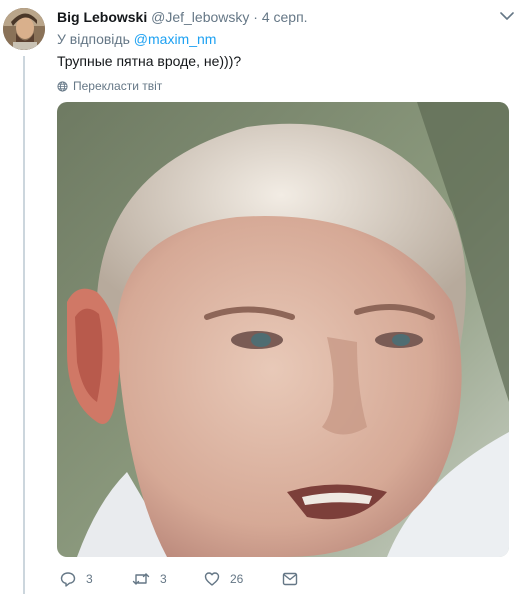 The height and width of the screenshot is (594, 526). I want to click on translate-label: Перекласти твіт, so click(118, 86).